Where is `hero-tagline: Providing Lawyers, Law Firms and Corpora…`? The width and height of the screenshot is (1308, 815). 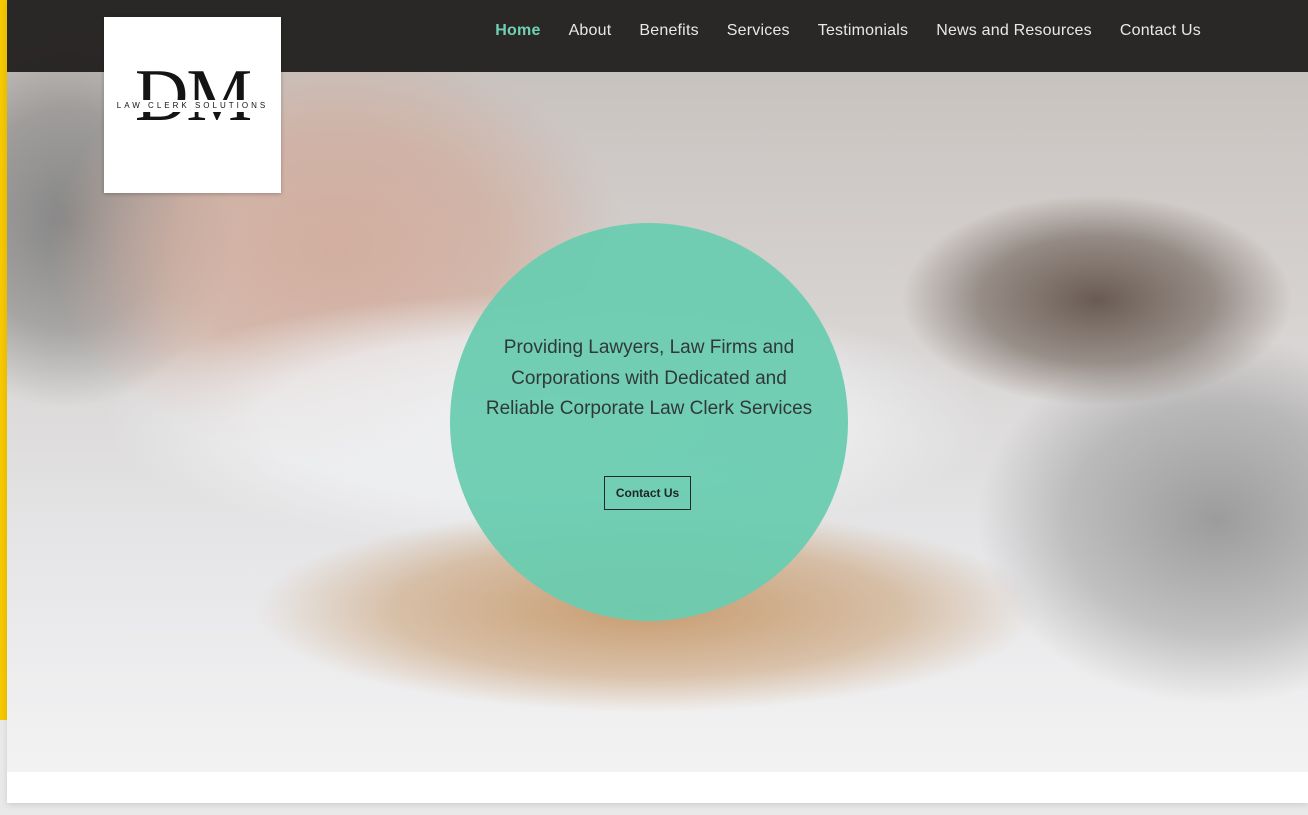
hero-tagline: Providing Lawyers, Law Firms and Corpora… is located at coordinates (649, 378).